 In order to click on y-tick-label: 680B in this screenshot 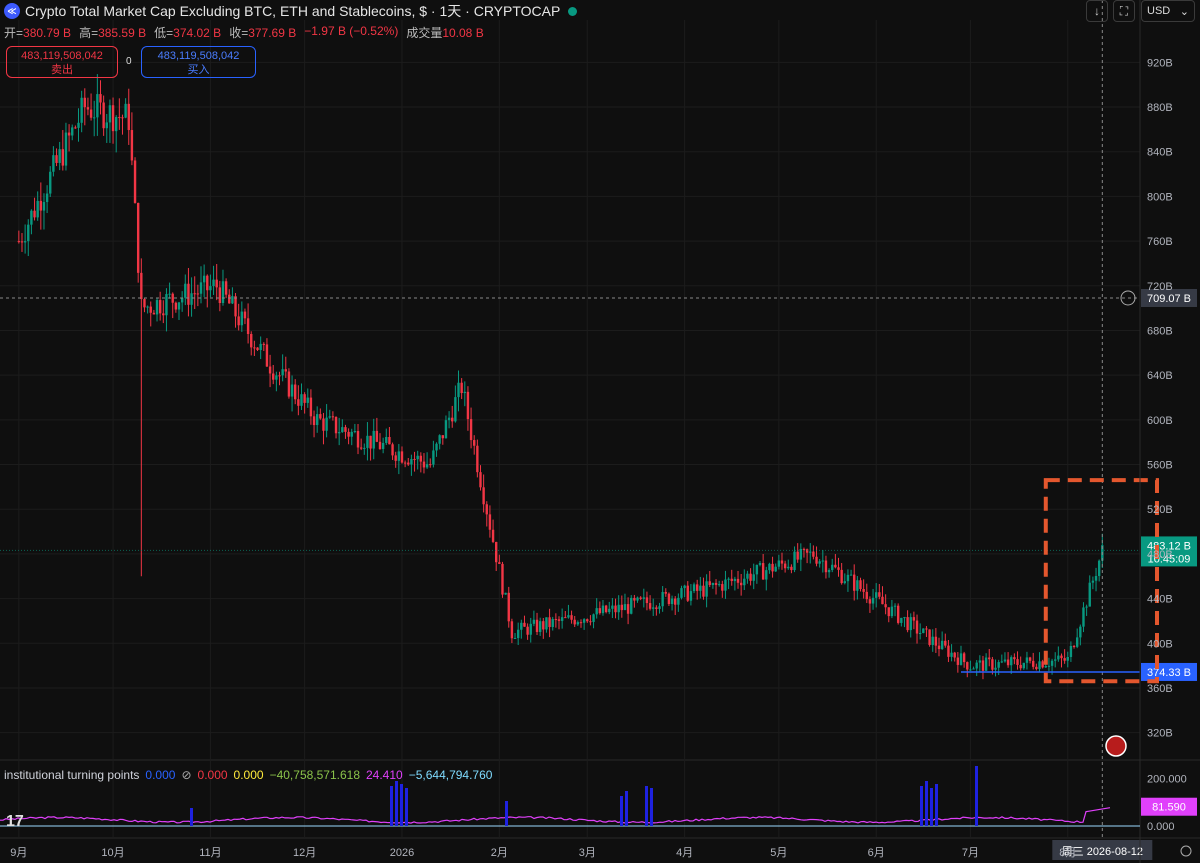, I will do `click(1160, 331)`.